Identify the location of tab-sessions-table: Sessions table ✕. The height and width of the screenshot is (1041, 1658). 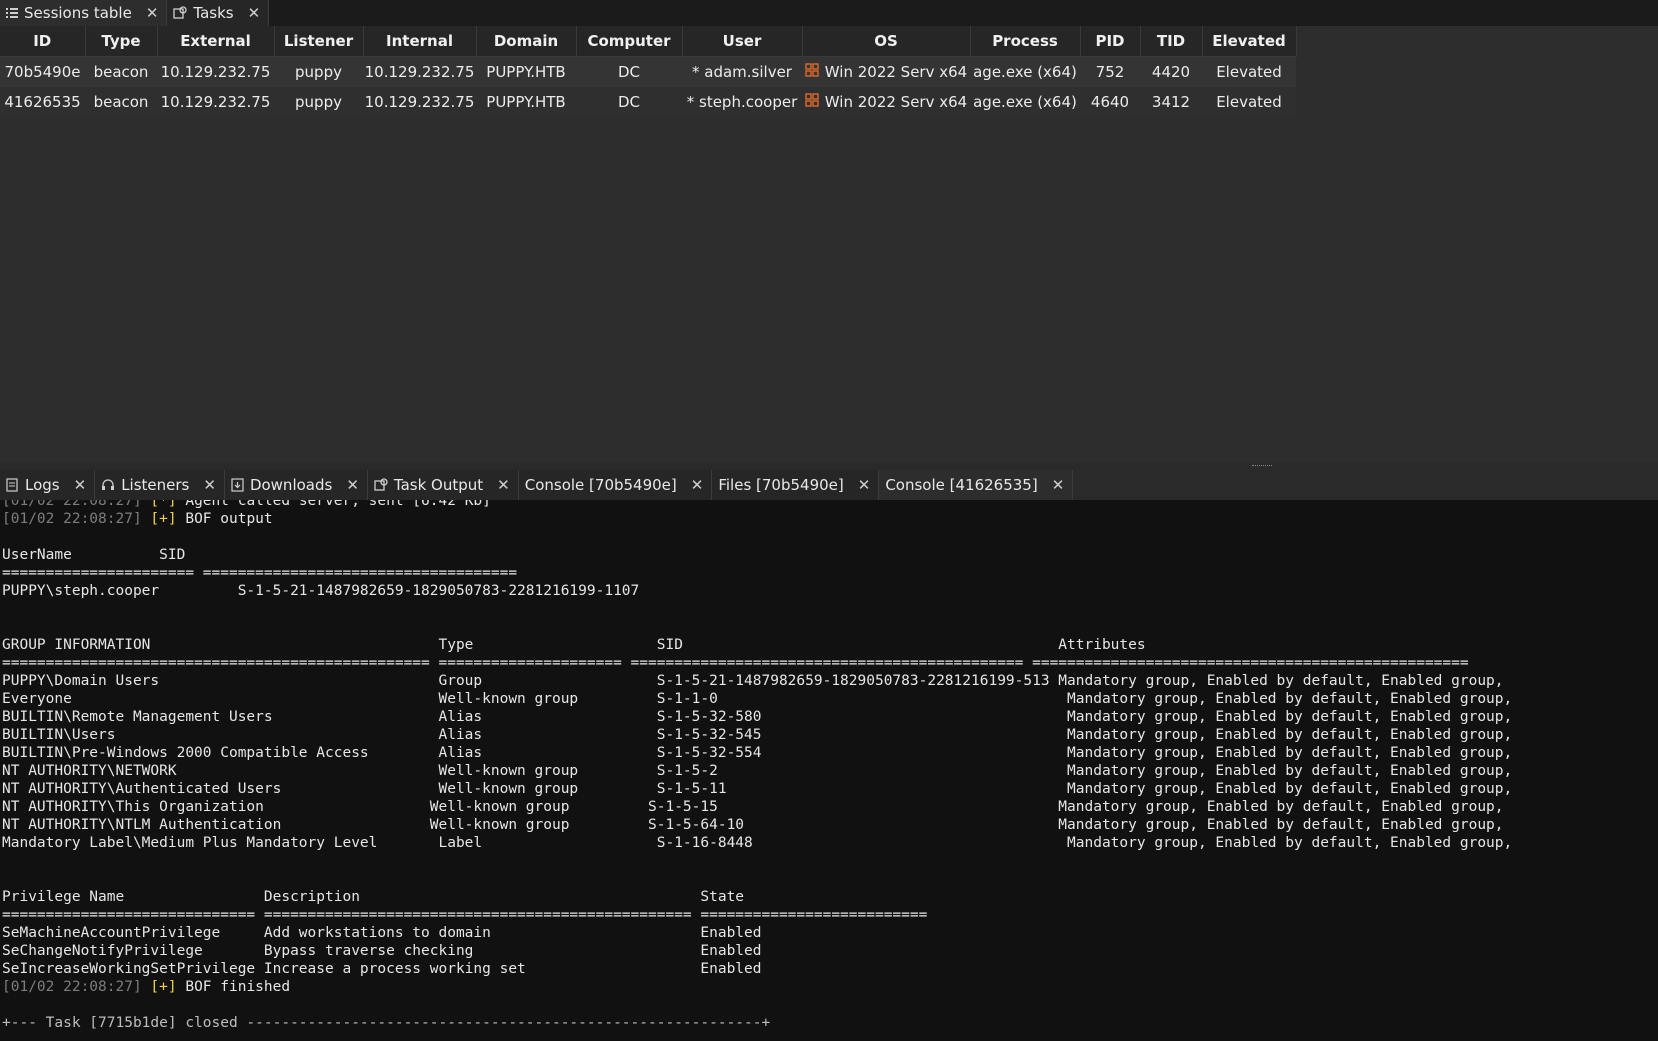
(84, 13).